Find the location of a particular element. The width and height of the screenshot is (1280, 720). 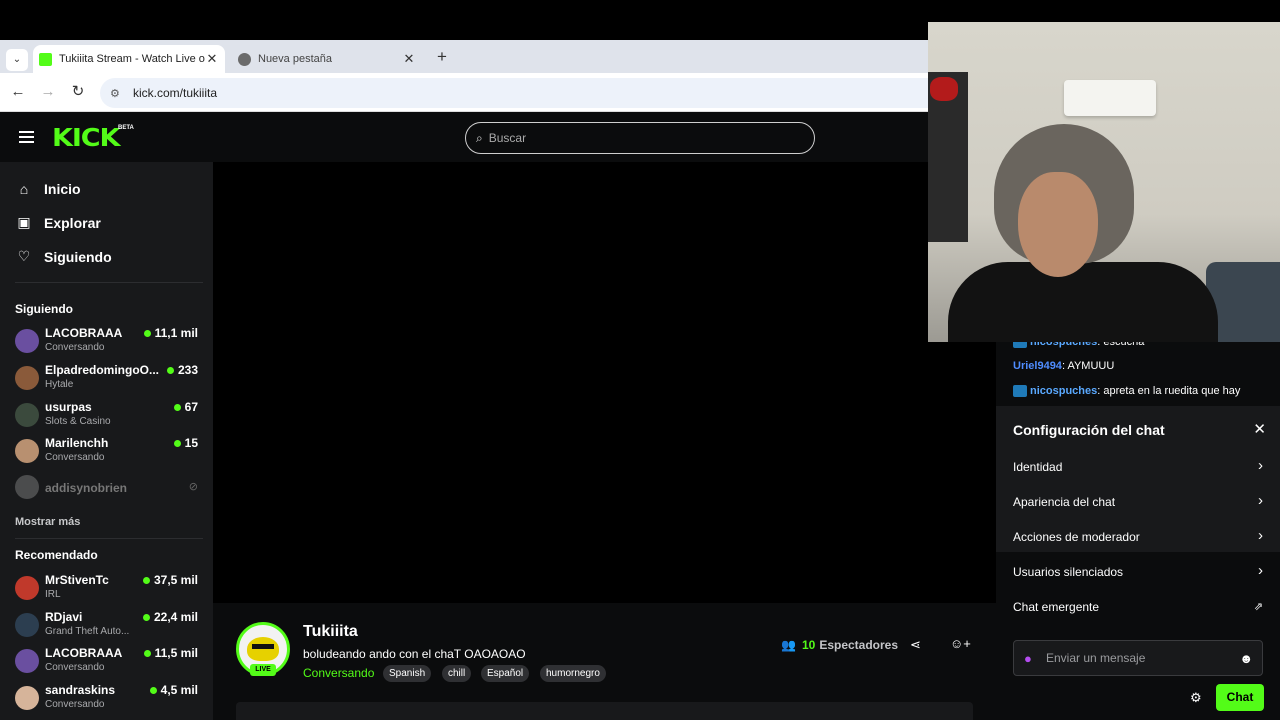

recommended-header: Recomendado is located at coordinates (56, 555).